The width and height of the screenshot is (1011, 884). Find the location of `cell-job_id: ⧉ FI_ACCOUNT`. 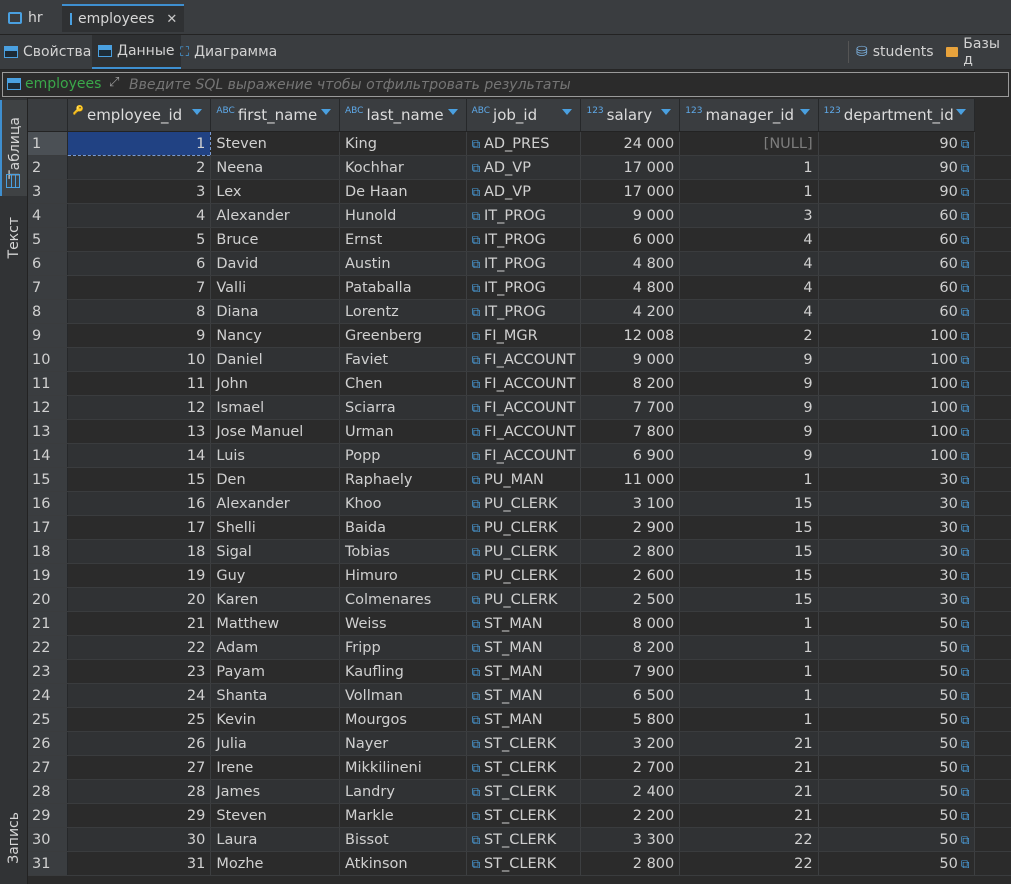

cell-job_id: ⧉ FI_ACCOUNT is located at coordinates (524, 455).